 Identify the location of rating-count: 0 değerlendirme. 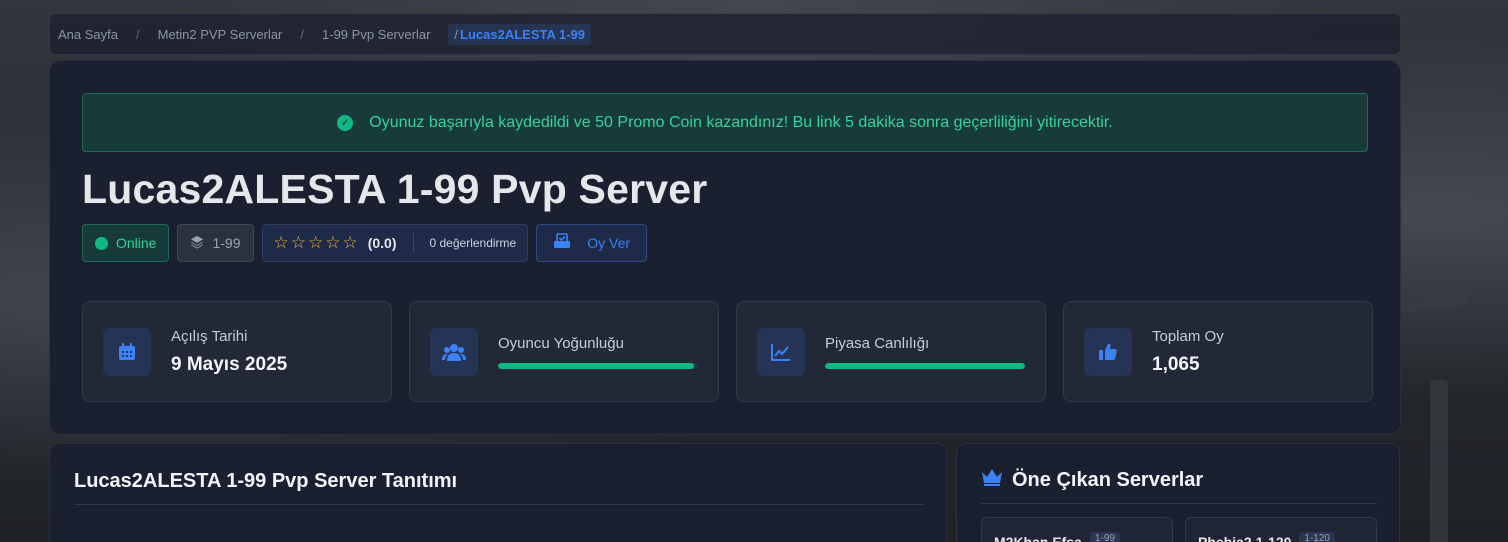
(473, 243).